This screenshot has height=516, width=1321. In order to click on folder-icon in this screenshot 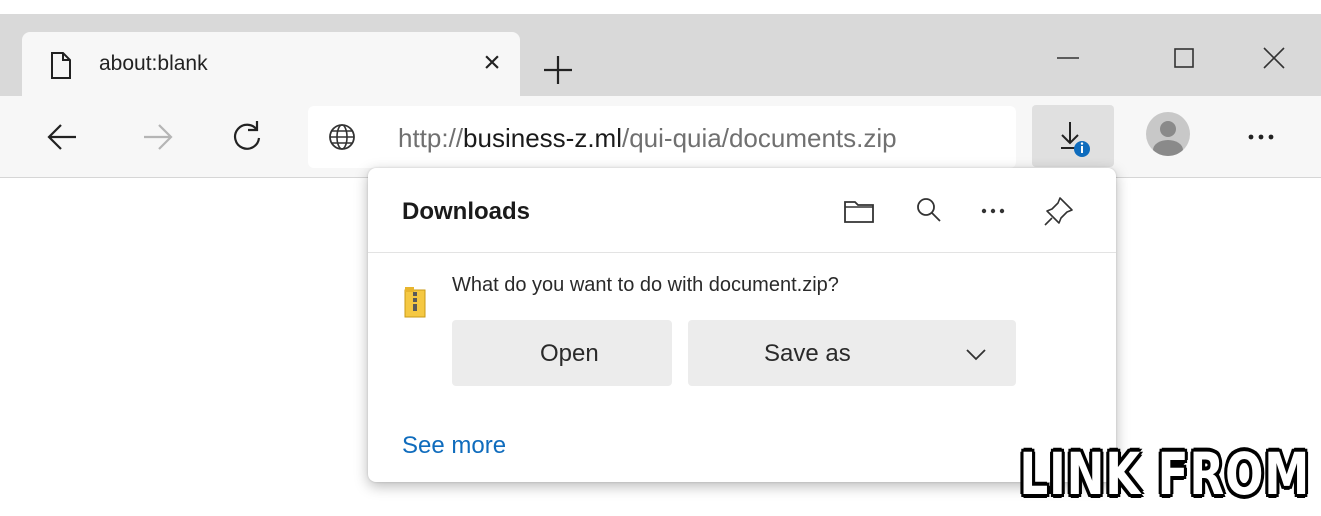, I will do `click(859, 211)`.